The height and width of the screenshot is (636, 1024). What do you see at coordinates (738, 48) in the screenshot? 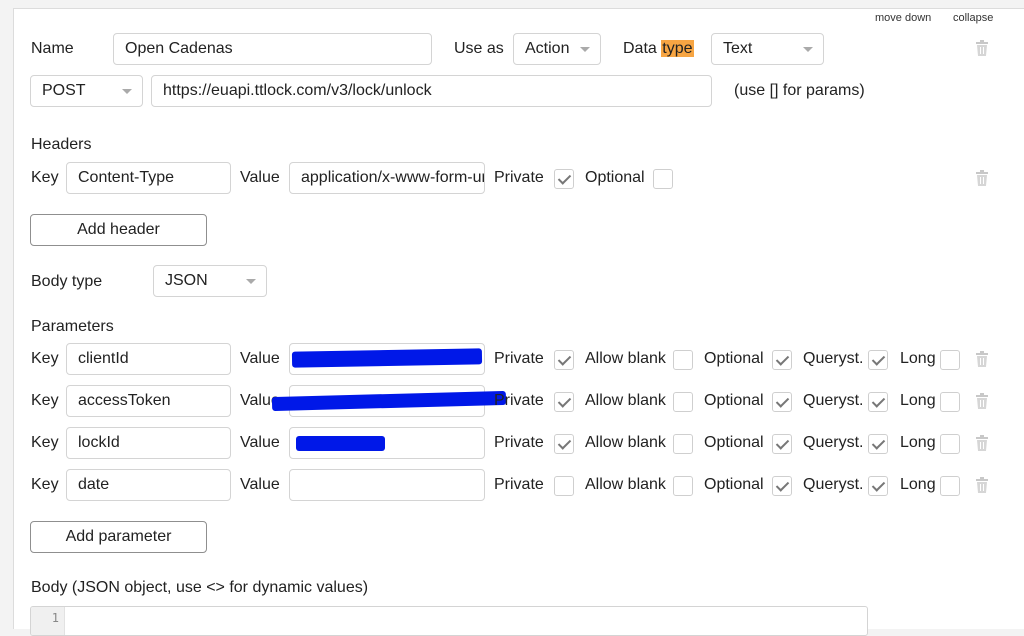
I see `data-type-value: Text` at bounding box center [738, 48].